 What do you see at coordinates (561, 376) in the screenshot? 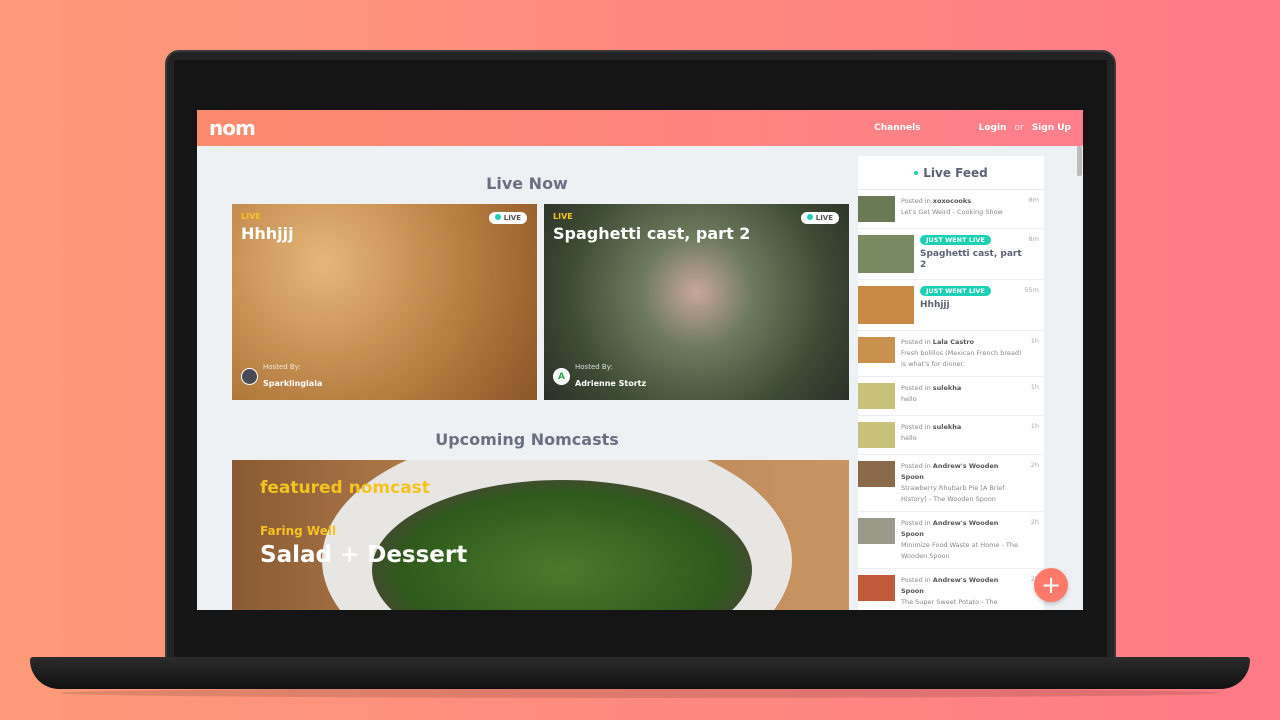
I see `host-avatar: A` at bounding box center [561, 376].